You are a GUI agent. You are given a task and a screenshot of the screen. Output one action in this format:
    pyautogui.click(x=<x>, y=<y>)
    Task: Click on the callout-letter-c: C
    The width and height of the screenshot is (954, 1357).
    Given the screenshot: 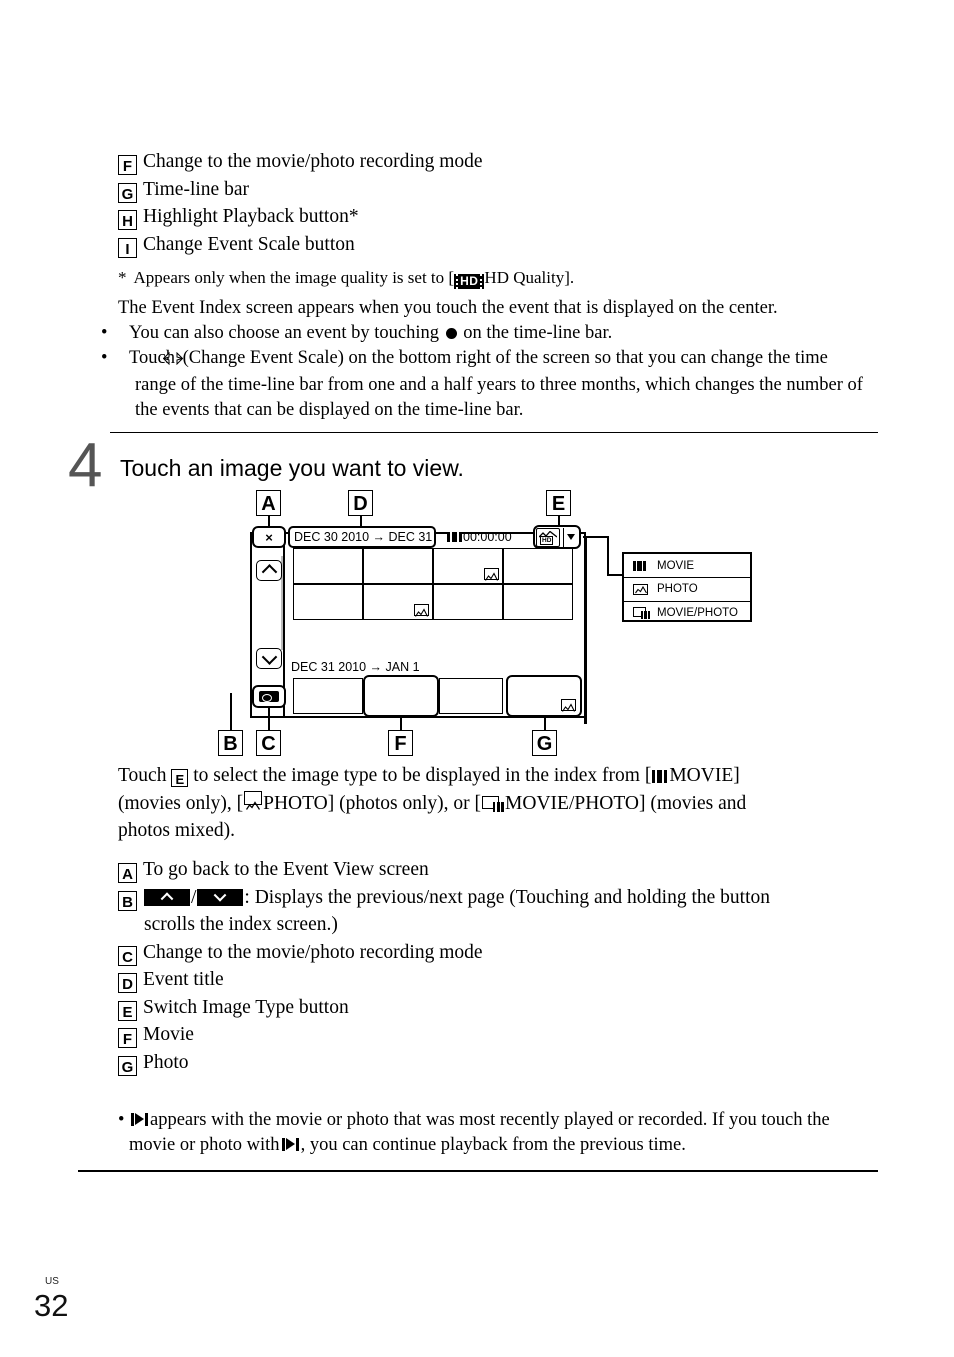 What is the action you would take?
    pyautogui.click(x=127, y=955)
    